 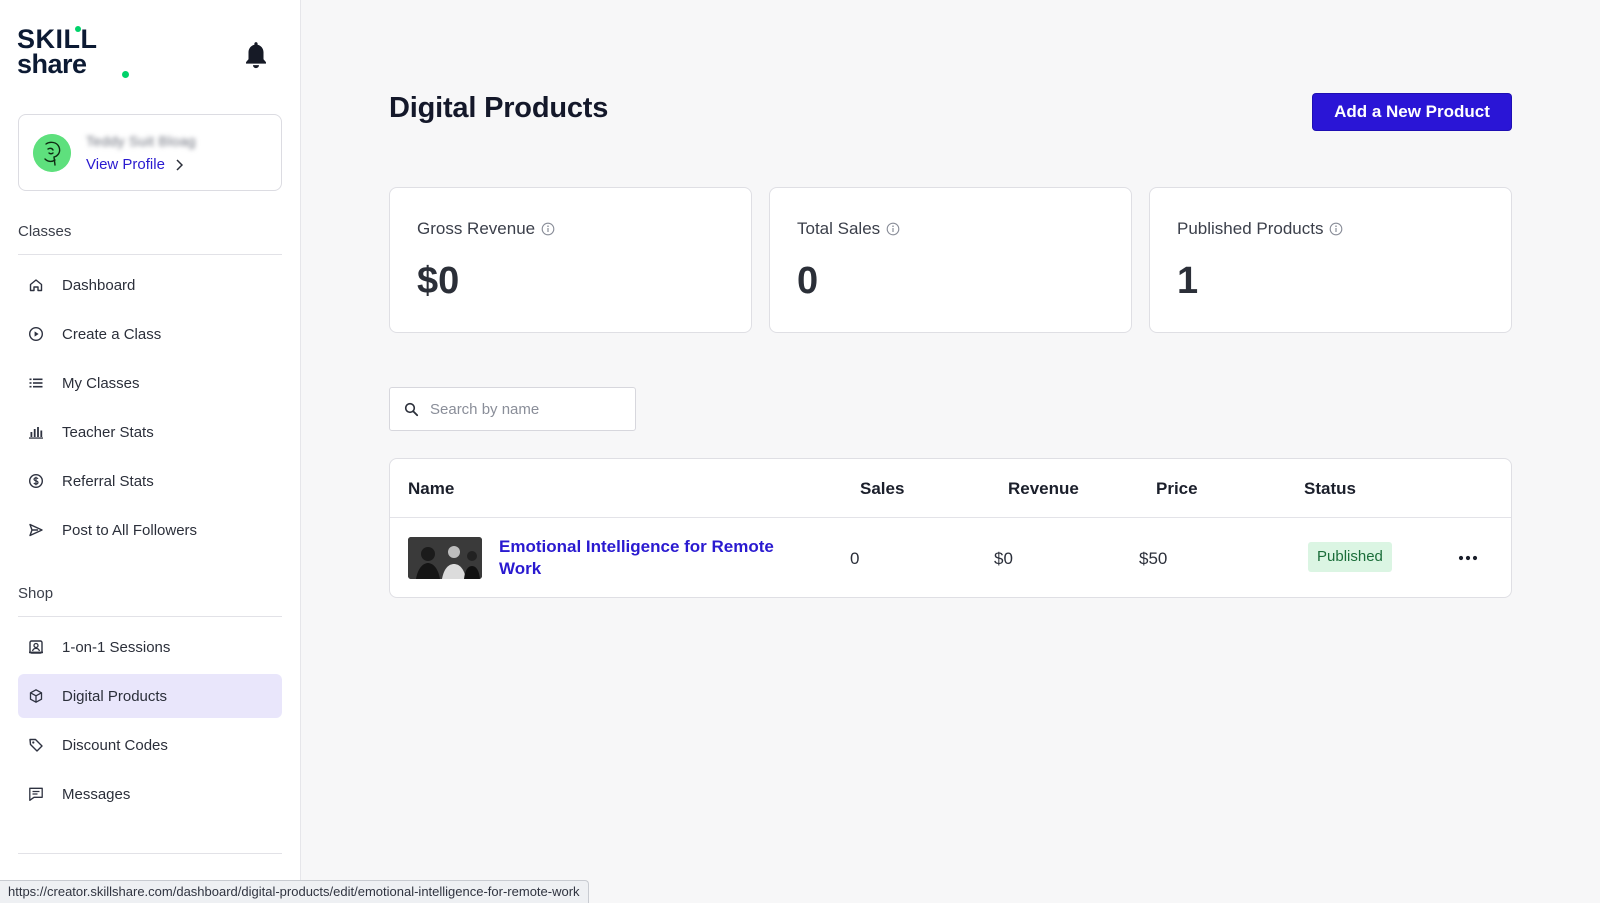 What do you see at coordinates (1330, 260) in the screenshot?
I see `stat-card-published-products: Published Products 1` at bounding box center [1330, 260].